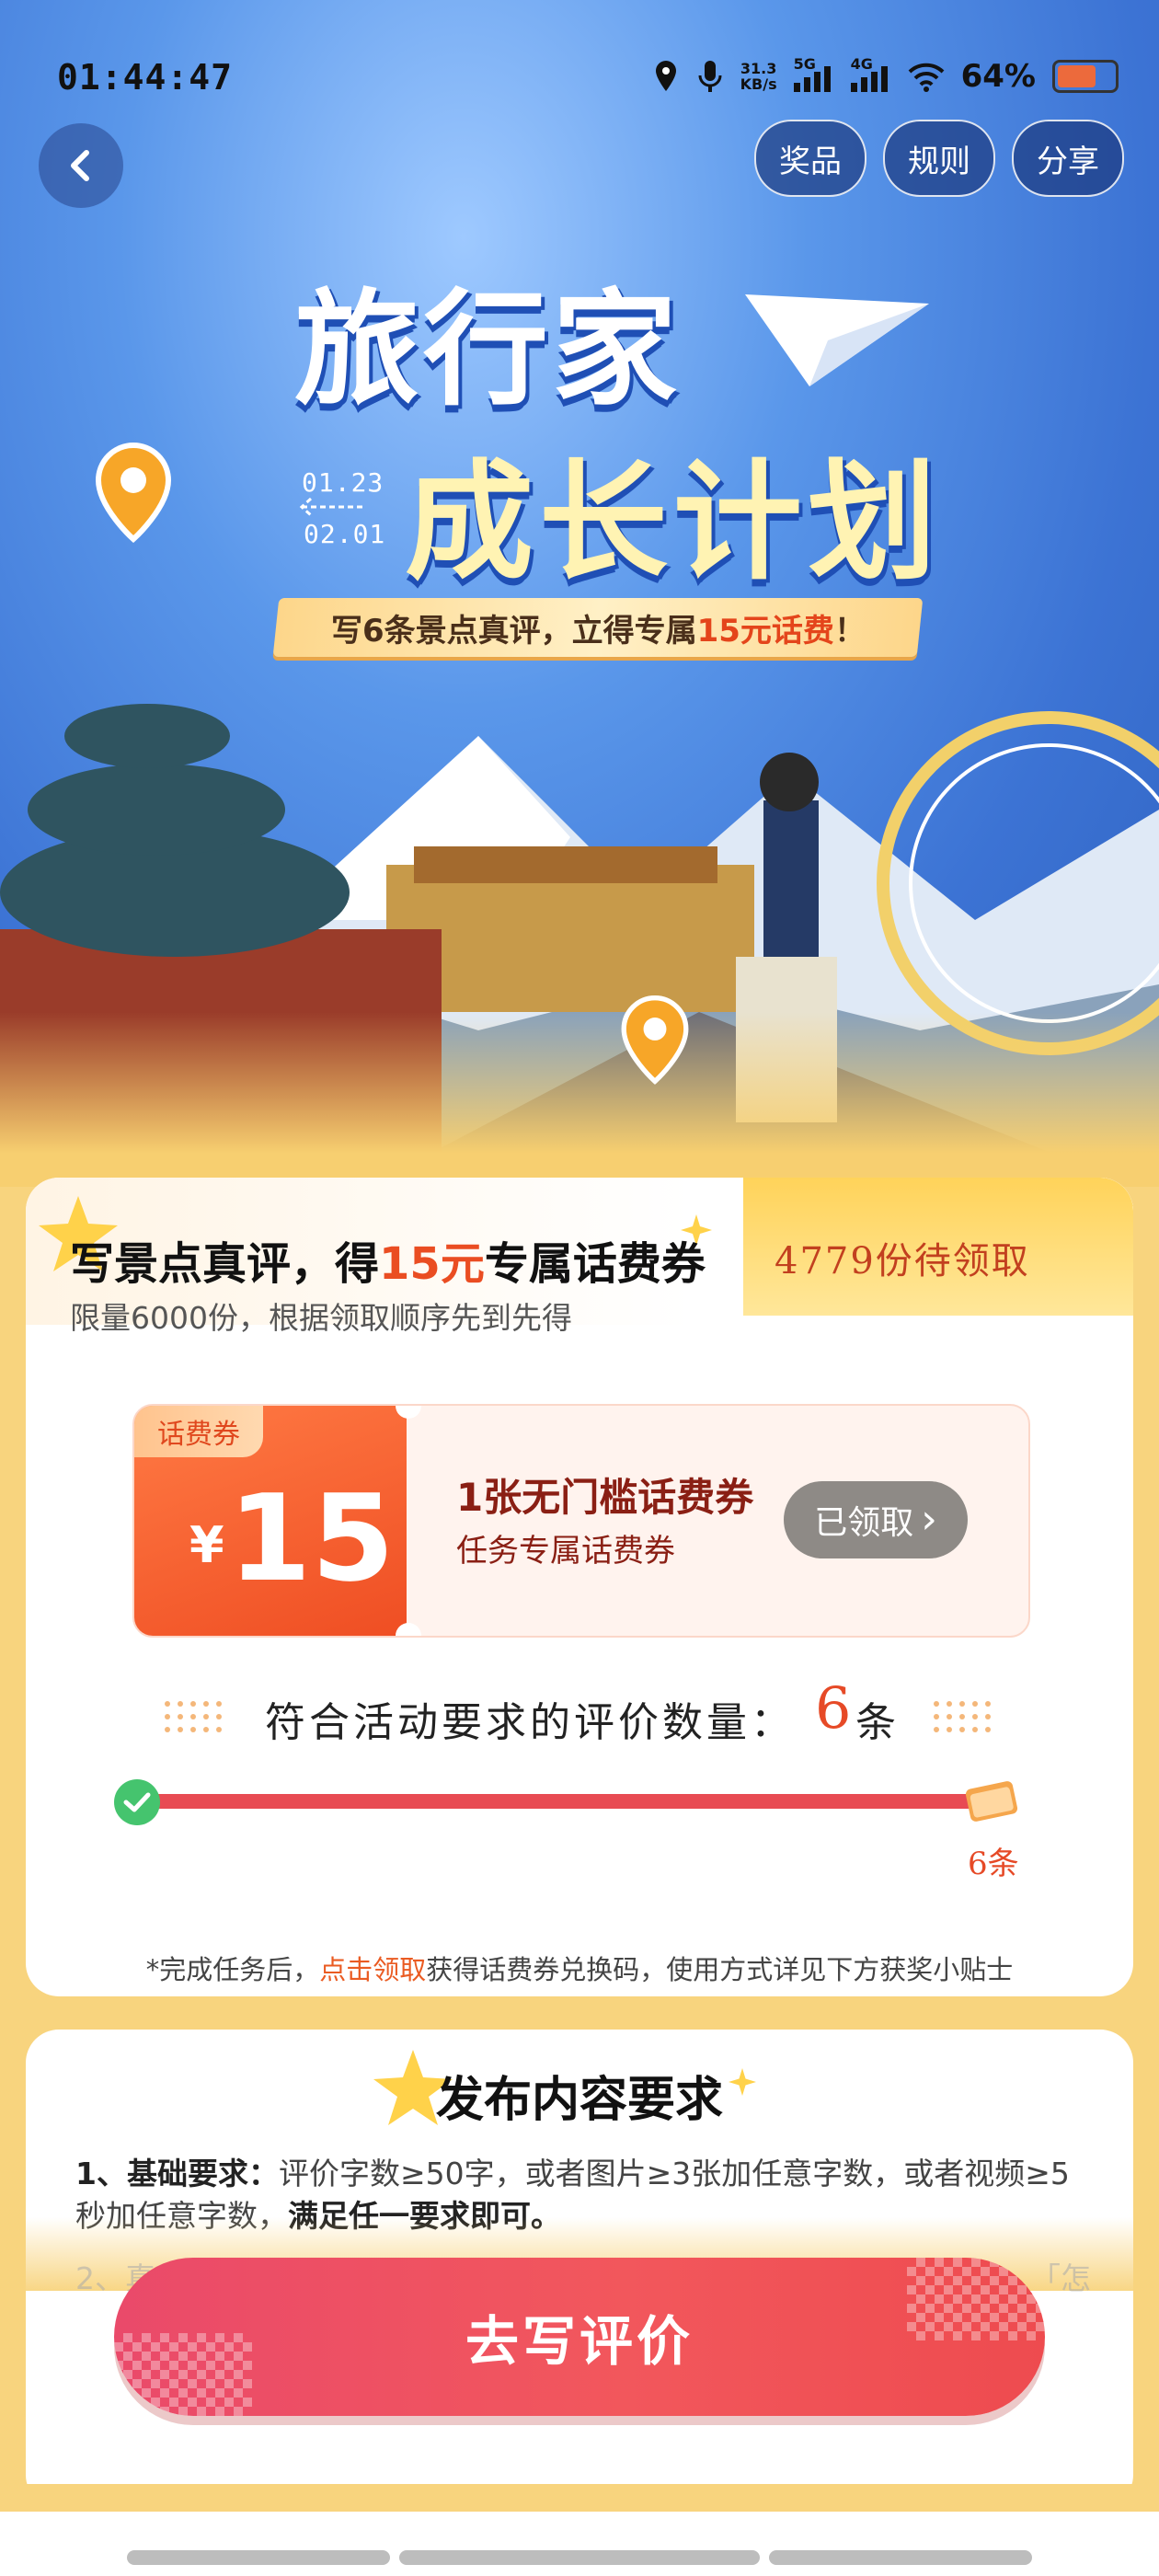 The width and height of the screenshot is (1159, 2576). What do you see at coordinates (408, 1629) in the screenshot?
I see `coupon-notch` at bounding box center [408, 1629].